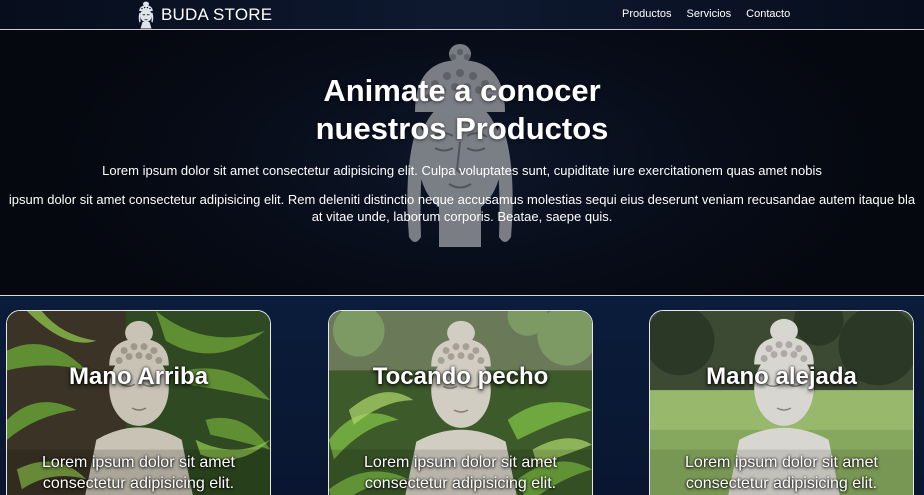 The height and width of the screenshot is (495, 924). Describe the element at coordinates (217, 14) in the screenshot. I see `brand-name: BUDA STORE` at that location.